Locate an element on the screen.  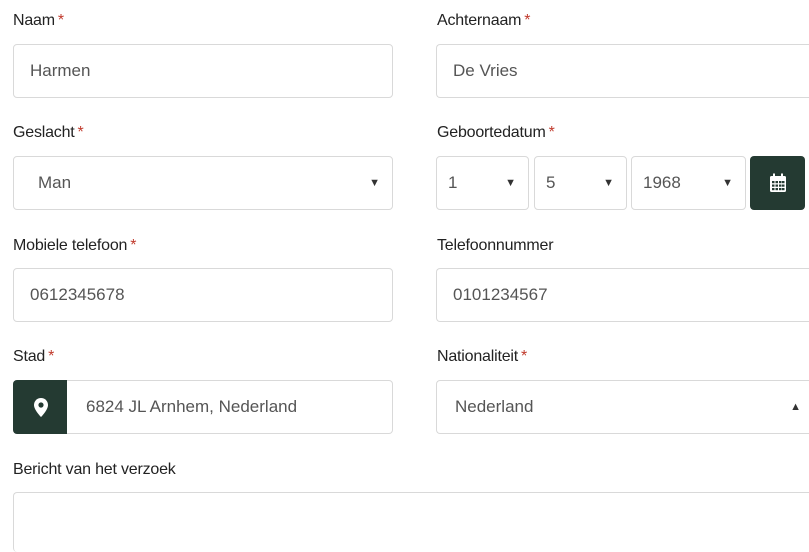
location-addon is located at coordinates (40, 407).